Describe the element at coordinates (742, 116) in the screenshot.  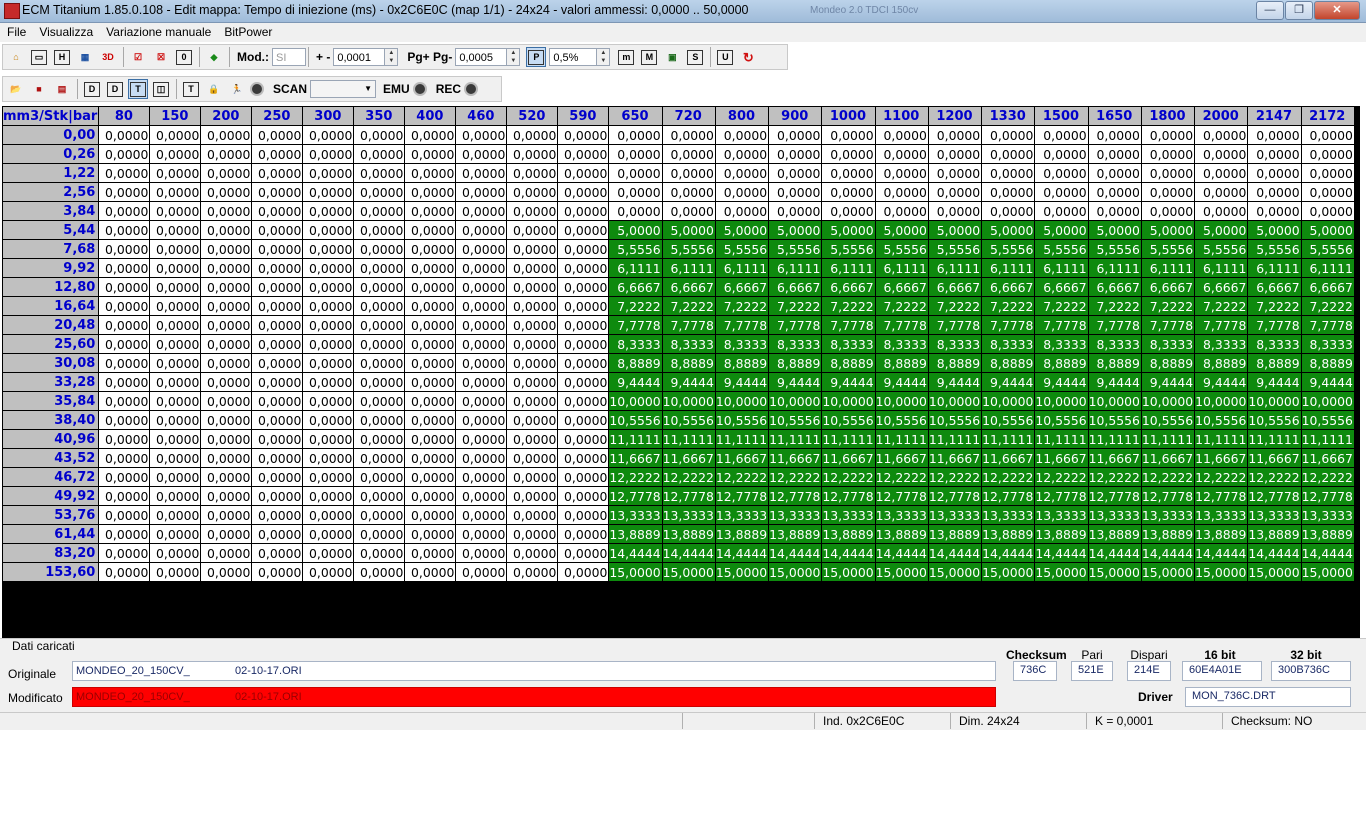
I see `map-column-header: 800` at that location.